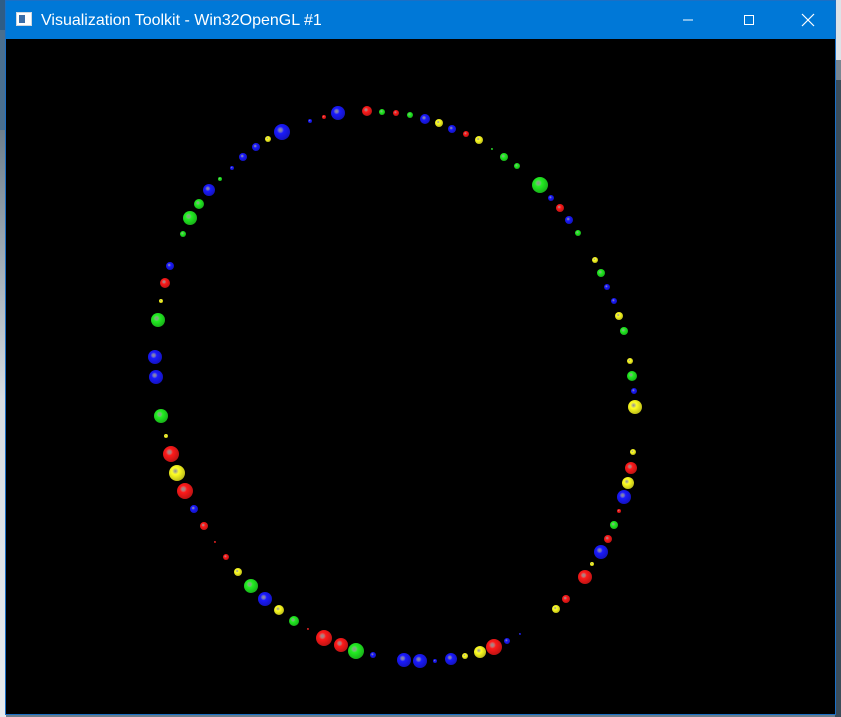  I want to click on minimize-icon, so click(688, 20).